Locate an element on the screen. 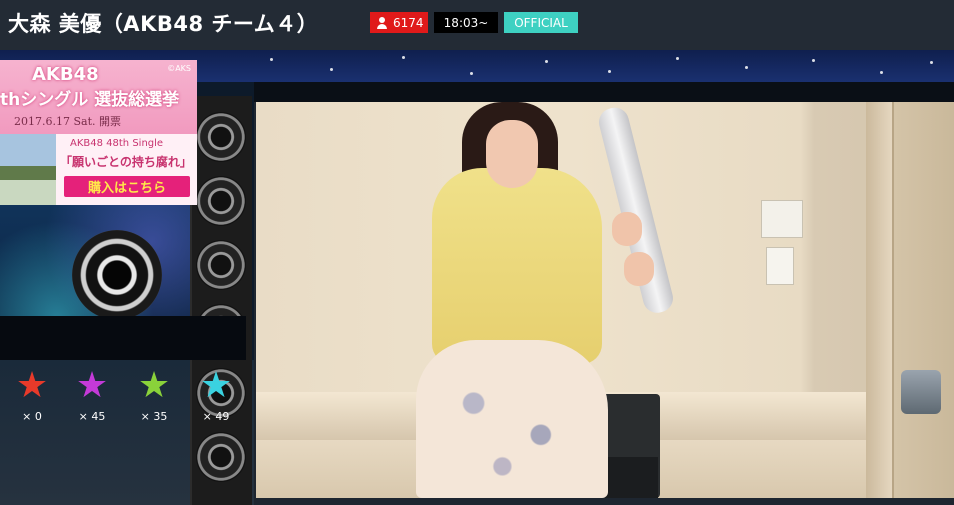  red-star-icon: ★ is located at coordinates (32, 385).